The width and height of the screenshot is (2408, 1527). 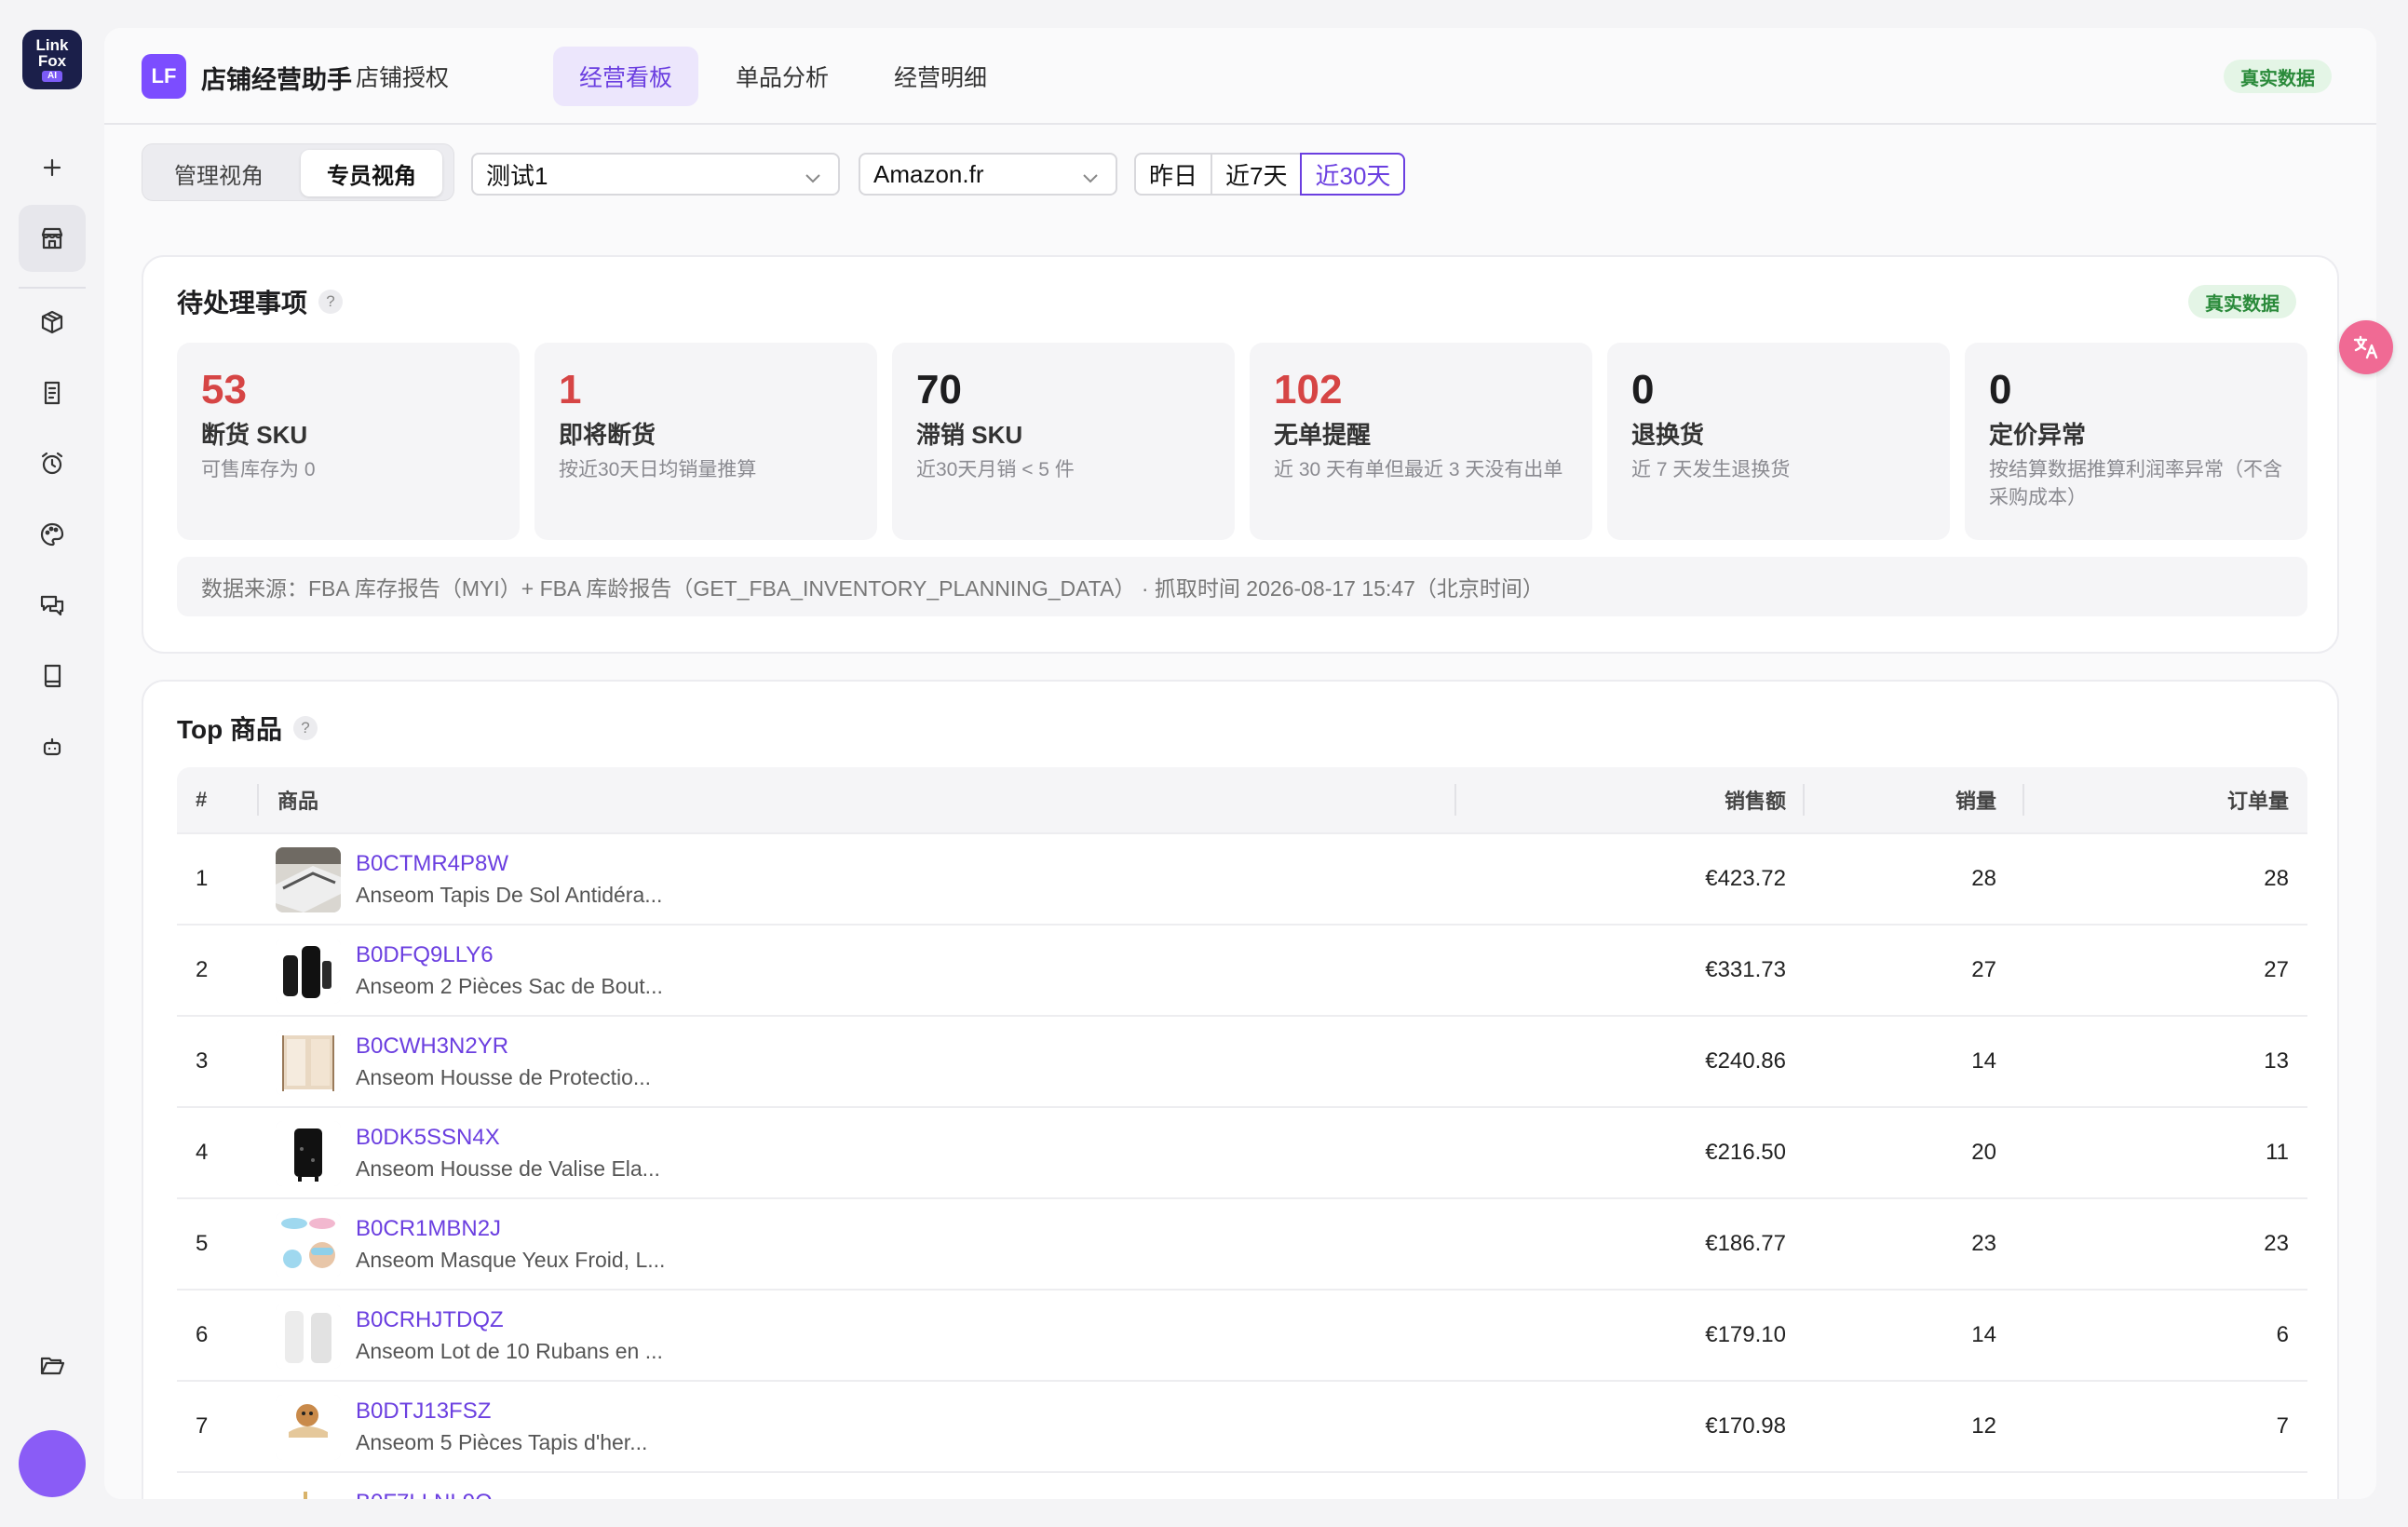 I want to click on user-avatar, so click(x=53, y=1463).